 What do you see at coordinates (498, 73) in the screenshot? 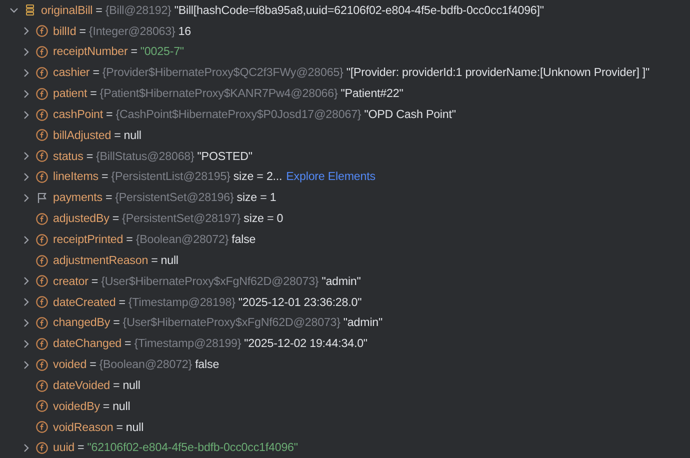
I see `field-value: "[Provider: providerId:1 providerName:[Unknown Provider] ]"` at bounding box center [498, 73].